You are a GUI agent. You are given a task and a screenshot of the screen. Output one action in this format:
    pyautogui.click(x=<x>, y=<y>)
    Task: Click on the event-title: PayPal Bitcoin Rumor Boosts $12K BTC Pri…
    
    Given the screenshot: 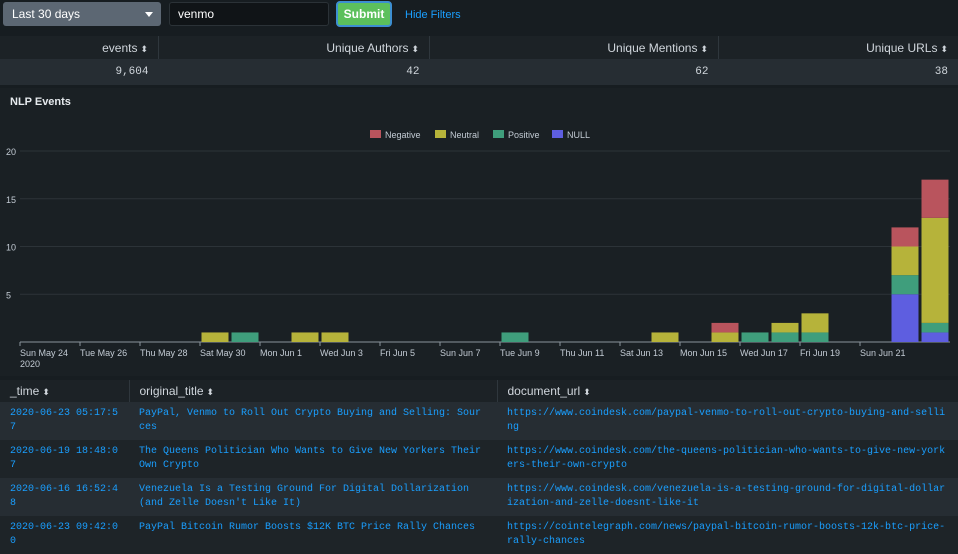 What is the action you would take?
    pyautogui.click(x=313, y=535)
    